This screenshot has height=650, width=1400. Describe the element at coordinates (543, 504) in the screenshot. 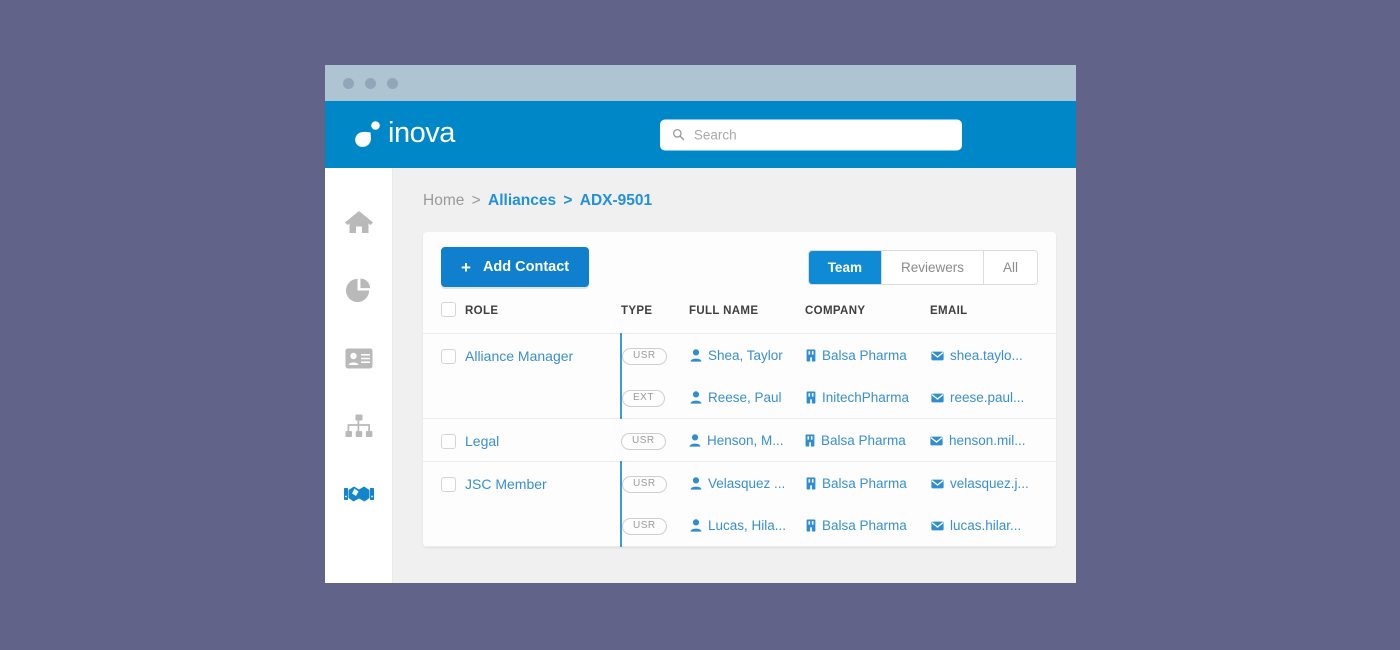

I see `role-cell: JSC Member` at that location.